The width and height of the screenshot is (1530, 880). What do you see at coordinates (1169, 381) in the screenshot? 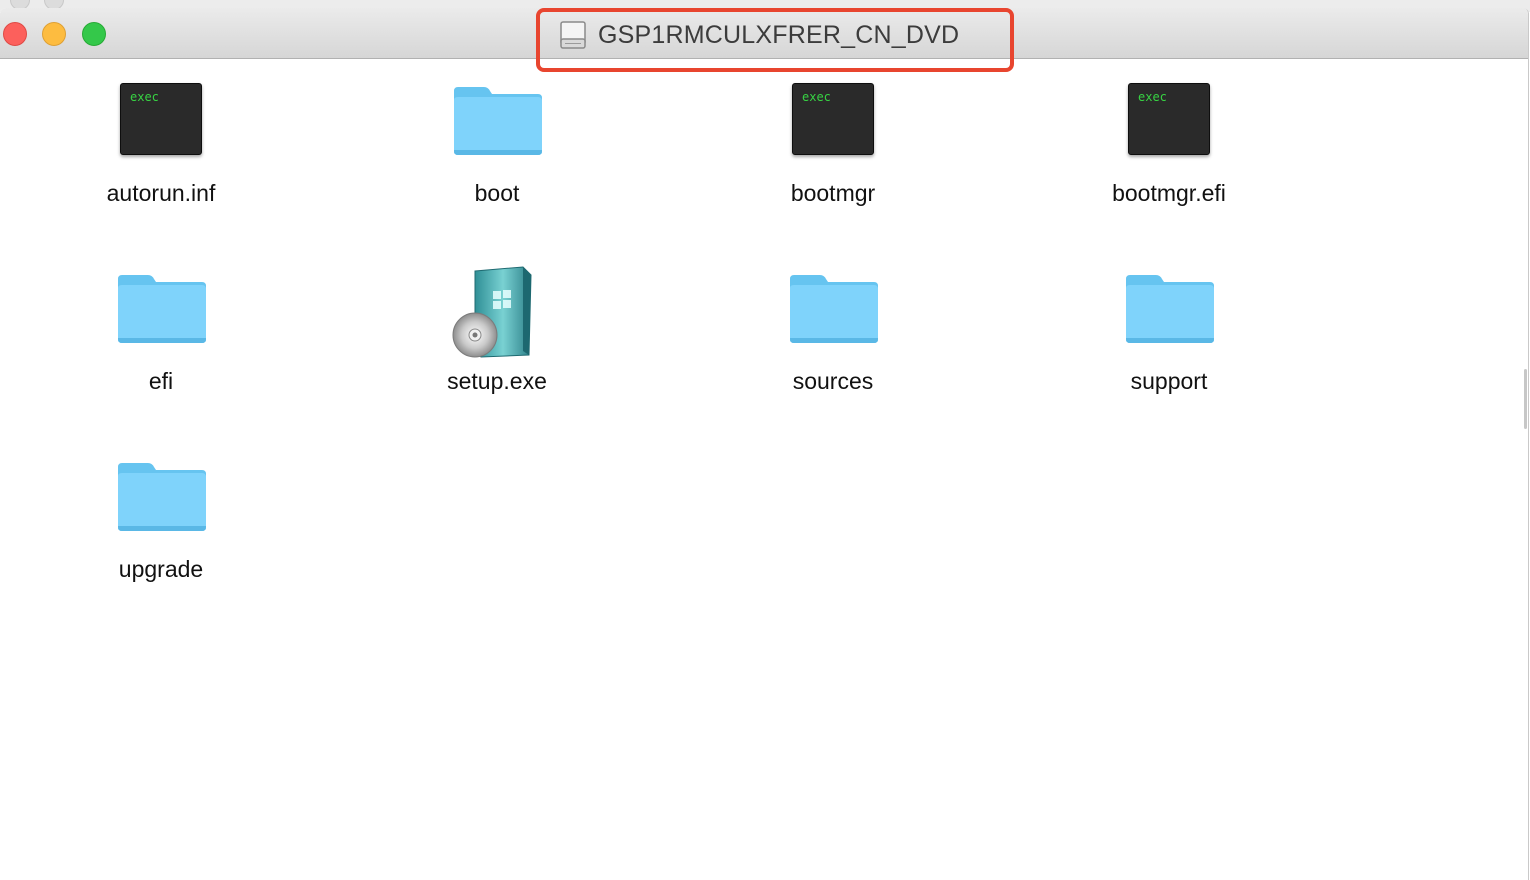
I see `file-name: support` at bounding box center [1169, 381].